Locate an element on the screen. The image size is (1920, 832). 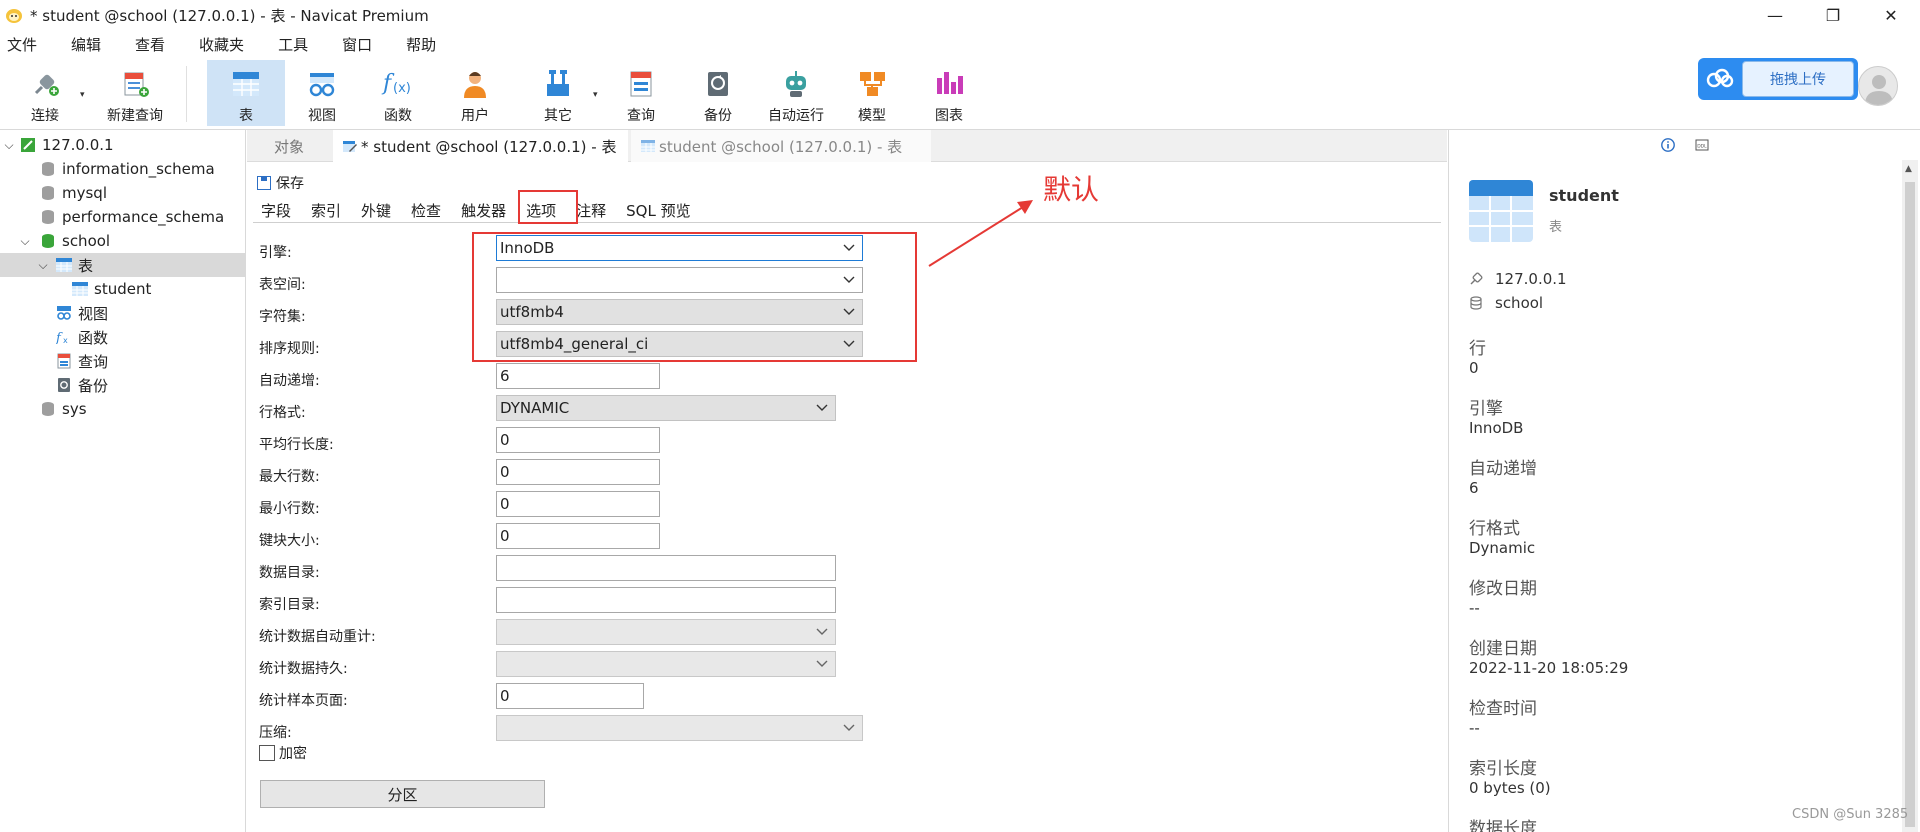
encryption-checkbox is located at coordinates (267, 753).